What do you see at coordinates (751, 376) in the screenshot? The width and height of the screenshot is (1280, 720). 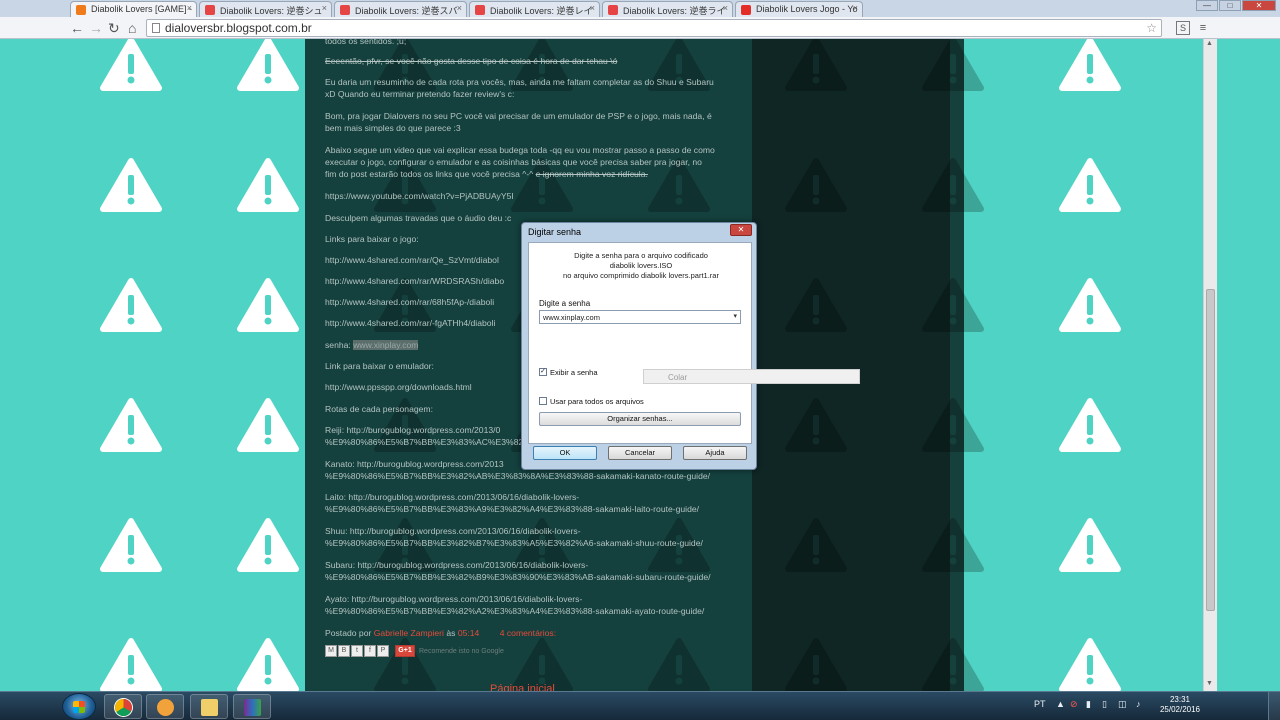 I see `context-menu-paste: Colar` at bounding box center [751, 376].